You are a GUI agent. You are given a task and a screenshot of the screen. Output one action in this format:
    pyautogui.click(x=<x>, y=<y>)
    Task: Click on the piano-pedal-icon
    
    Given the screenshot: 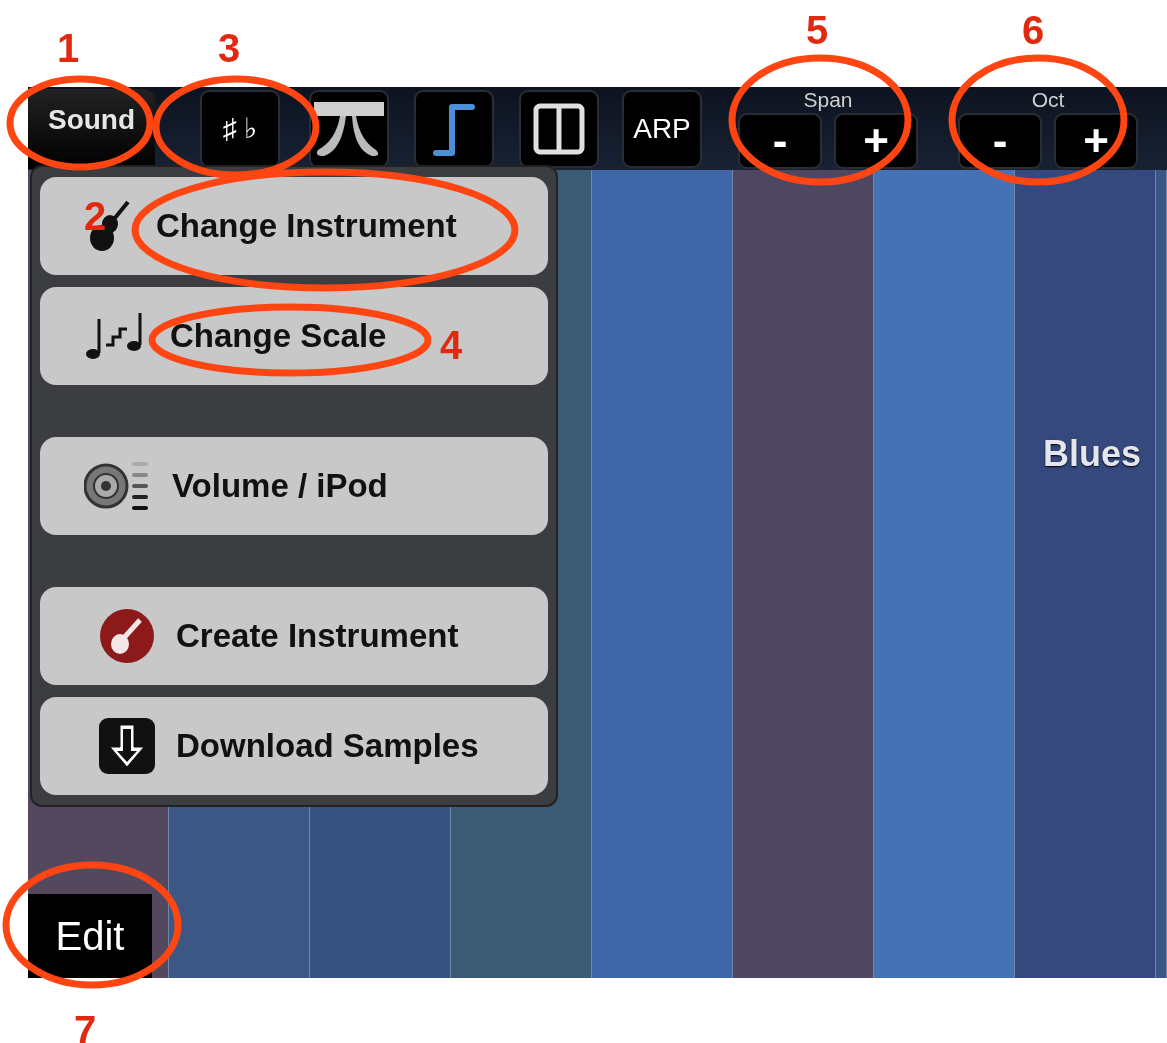 What is the action you would take?
    pyautogui.click(x=349, y=128)
    